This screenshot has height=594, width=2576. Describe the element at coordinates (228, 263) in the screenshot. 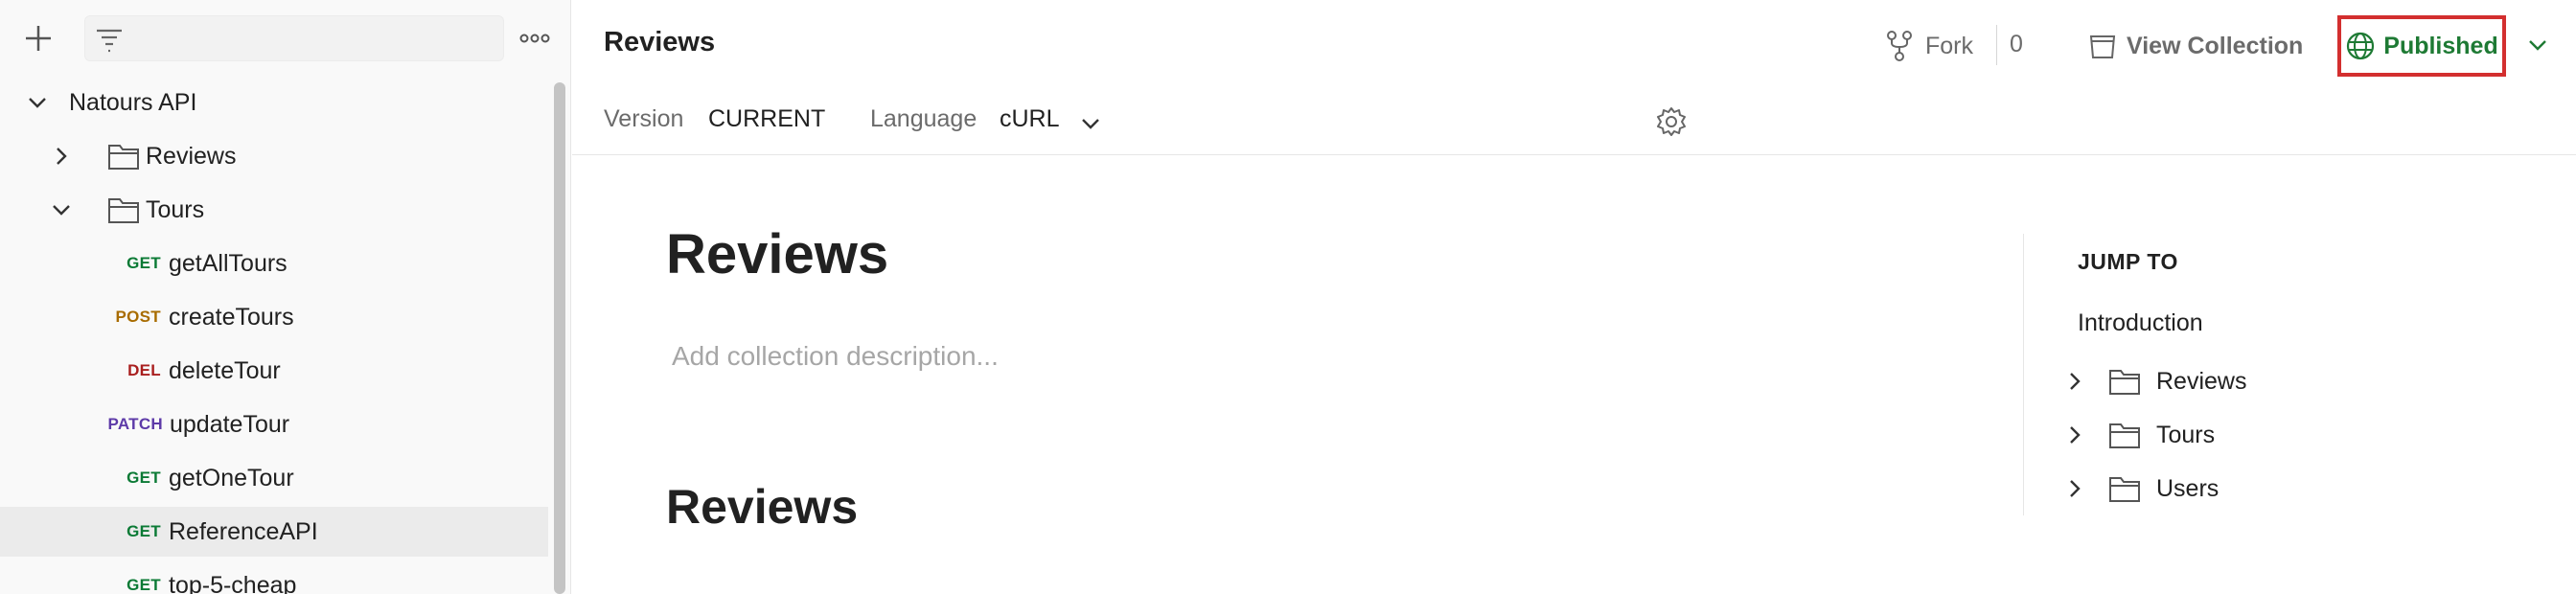

I see `request-name: getAllTours` at that location.